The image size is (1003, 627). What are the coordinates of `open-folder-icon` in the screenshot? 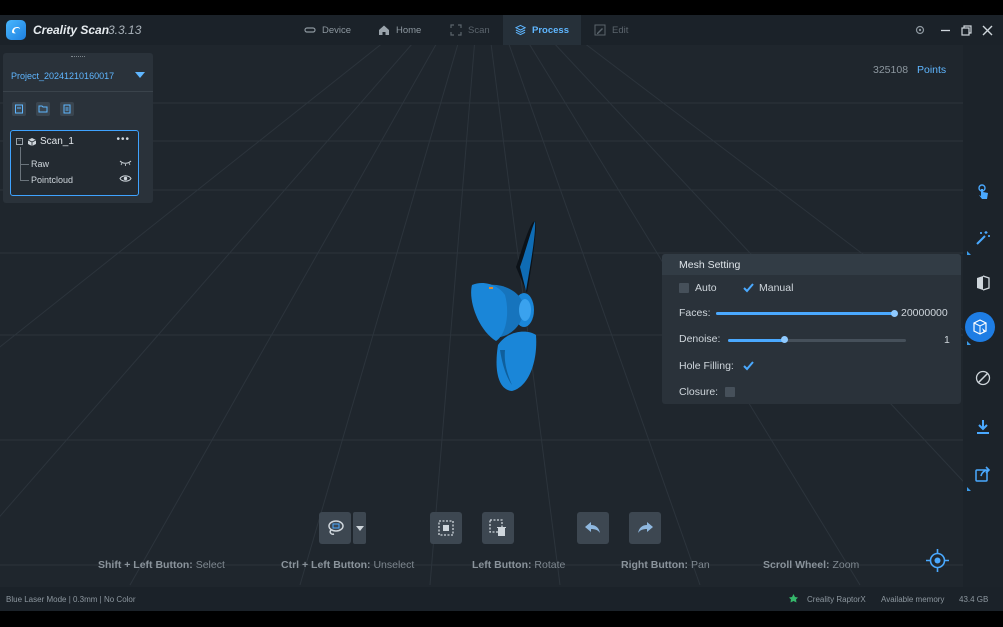 It's located at (43, 109).